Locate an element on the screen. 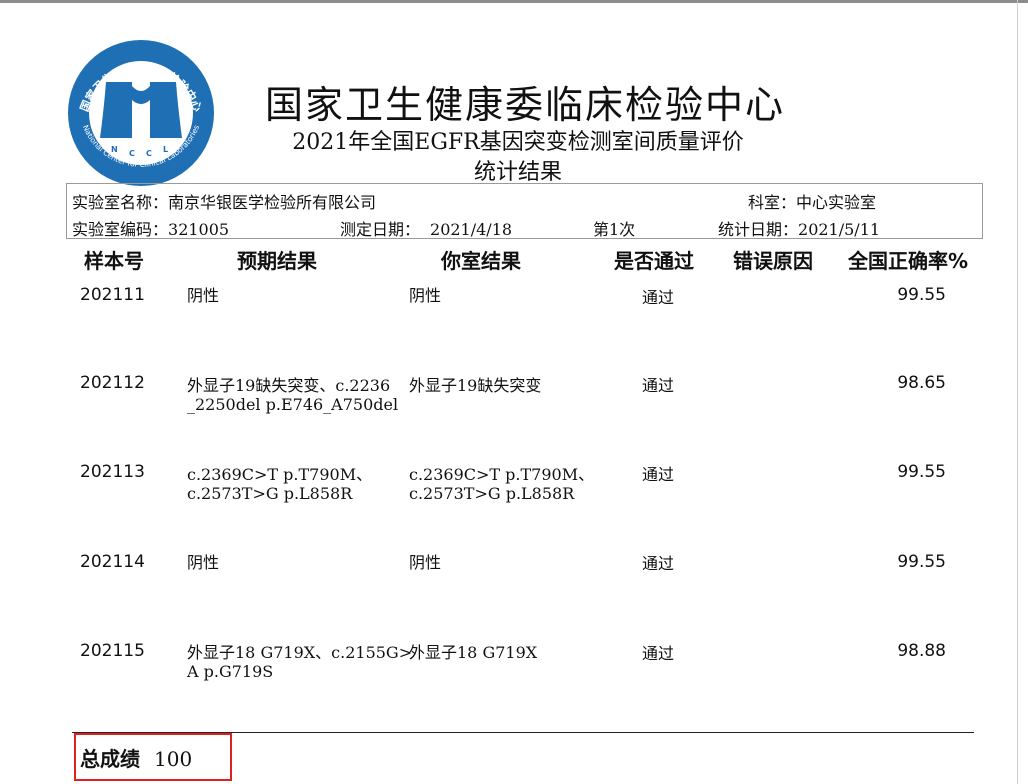  col-header-rate: 全国正确率% is located at coordinates (908, 261).